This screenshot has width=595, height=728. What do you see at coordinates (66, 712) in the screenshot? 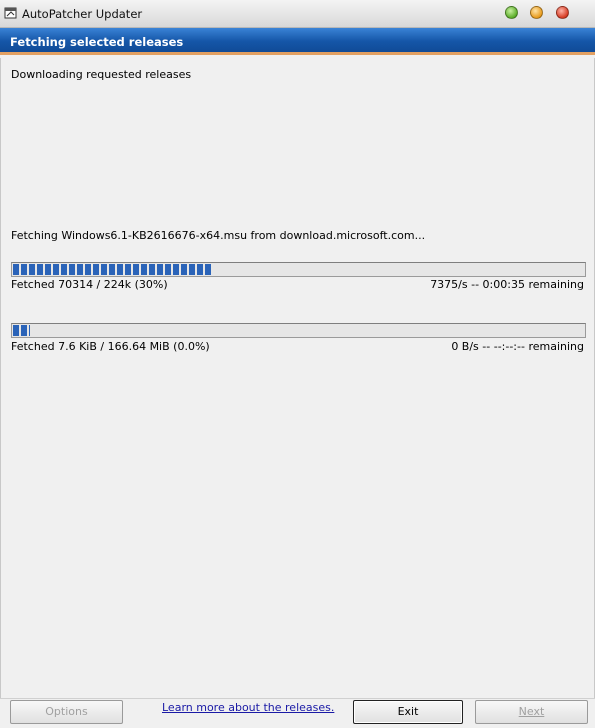
I see `options-button: Options` at bounding box center [66, 712].